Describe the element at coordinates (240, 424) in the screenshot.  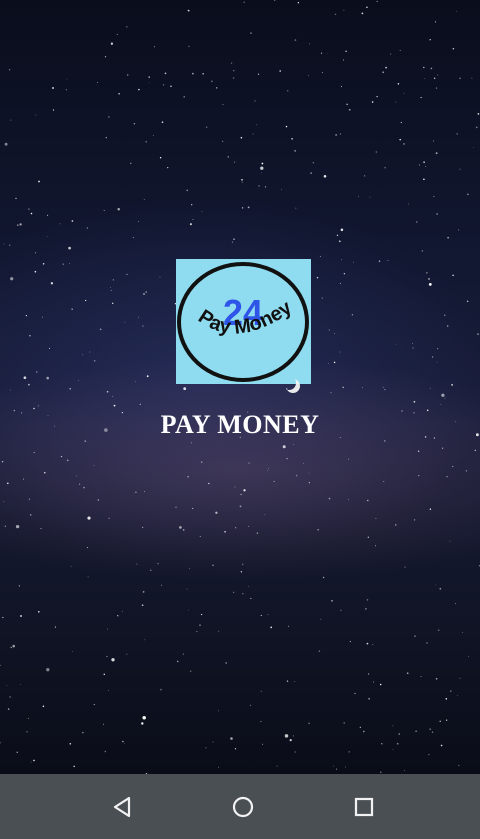
I see `app-title: PAY MONEY` at that location.